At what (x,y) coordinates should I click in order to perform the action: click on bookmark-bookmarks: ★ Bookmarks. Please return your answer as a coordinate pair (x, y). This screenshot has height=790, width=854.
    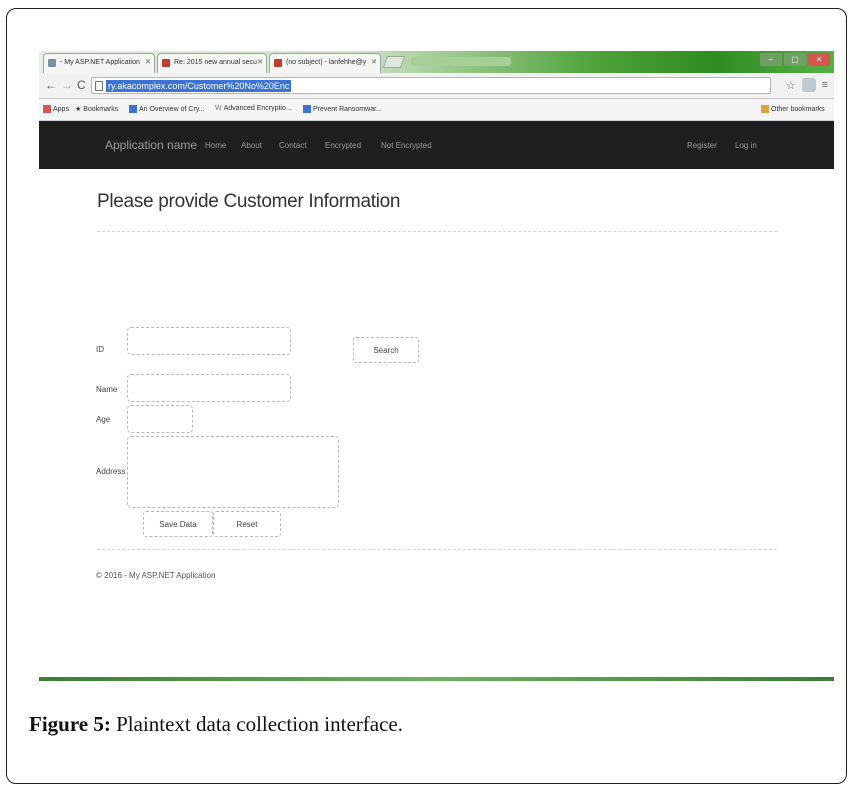
    Looking at the image, I should click on (97, 109).